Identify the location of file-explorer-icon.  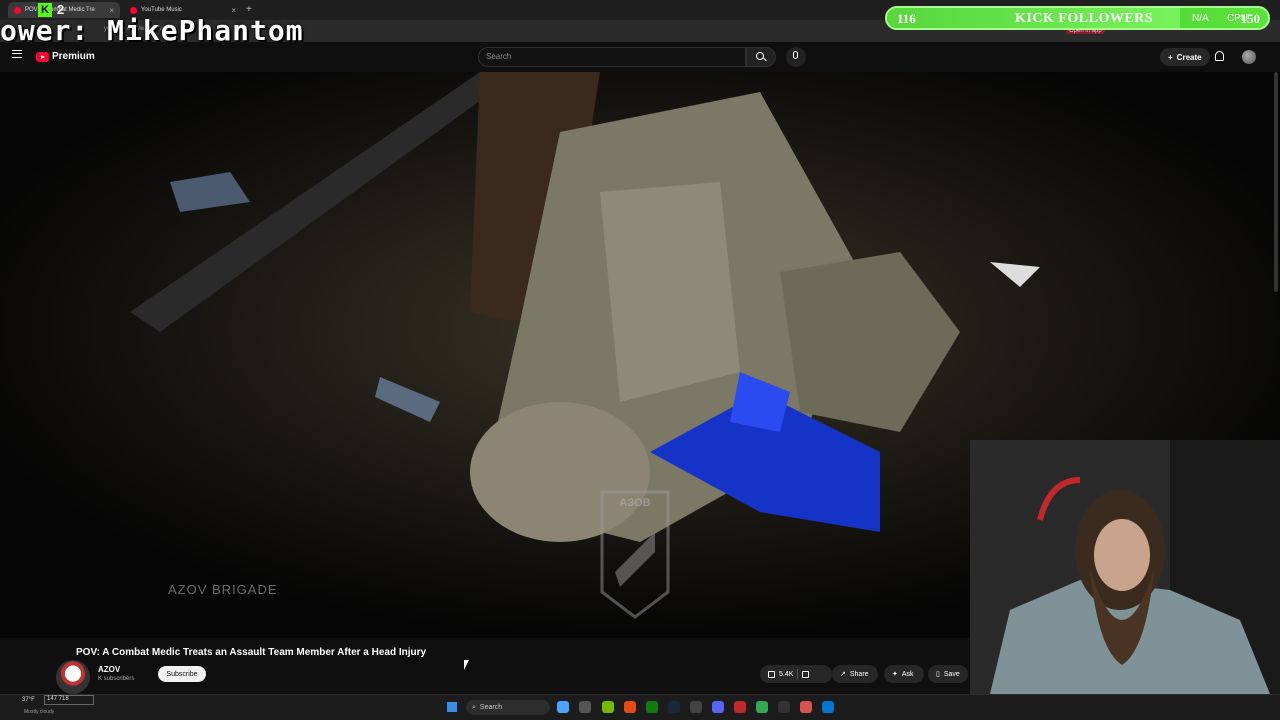
(585, 707).